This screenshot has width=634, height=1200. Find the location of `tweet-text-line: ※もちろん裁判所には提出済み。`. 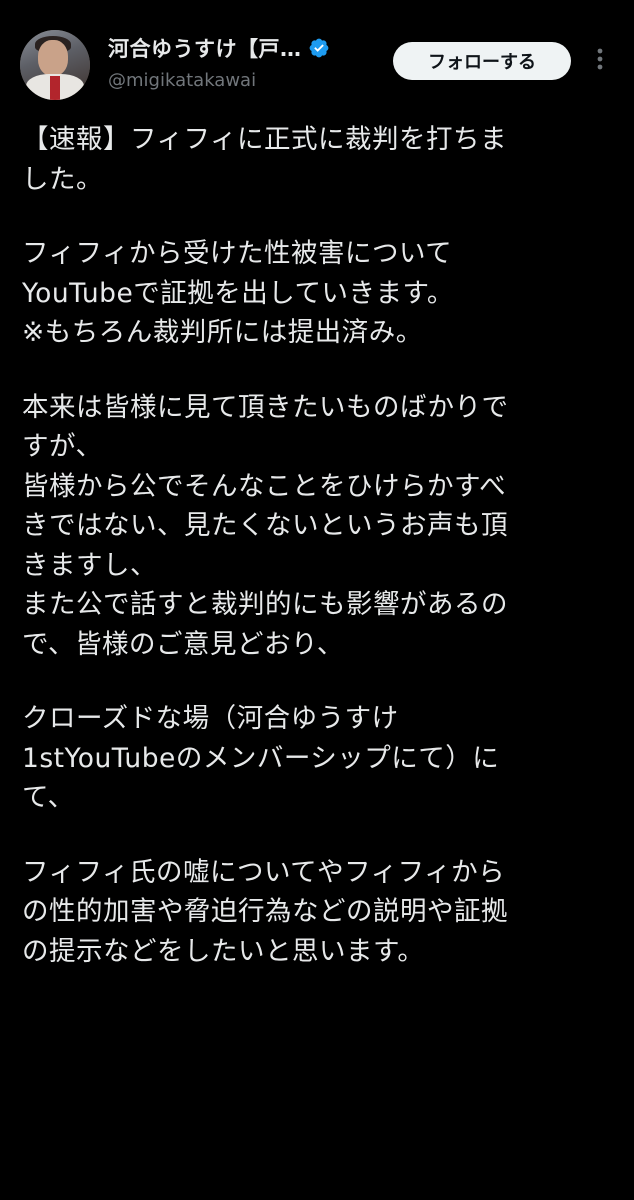

tweet-text-line: ※もちろん裁判所には提出済み。 is located at coordinates (222, 332).